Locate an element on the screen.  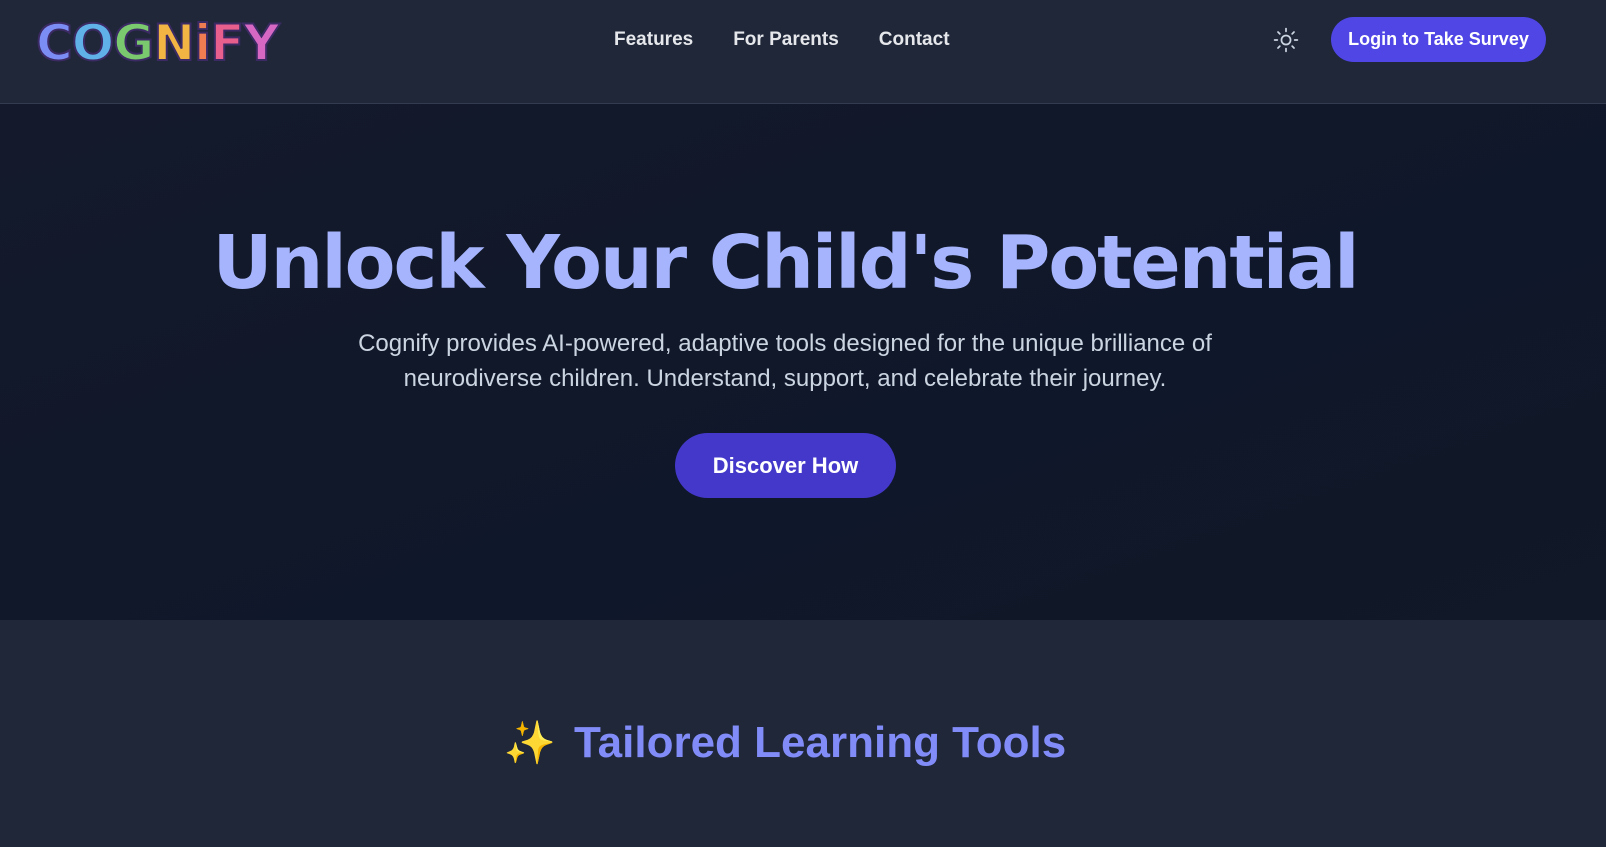
tools-title-text: Tailored Learning Tools is located at coordinates (820, 742).